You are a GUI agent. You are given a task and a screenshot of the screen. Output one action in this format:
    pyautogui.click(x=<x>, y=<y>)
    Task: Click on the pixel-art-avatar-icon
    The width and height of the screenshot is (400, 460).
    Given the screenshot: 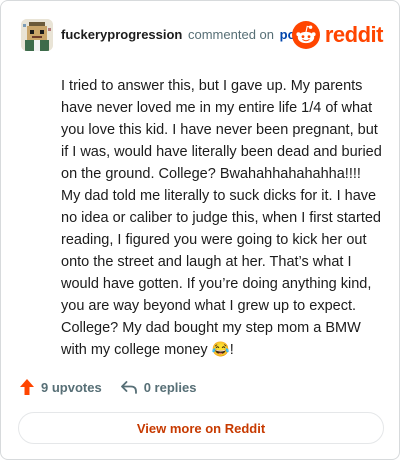 What is the action you would take?
    pyautogui.click(x=37, y=35)
    